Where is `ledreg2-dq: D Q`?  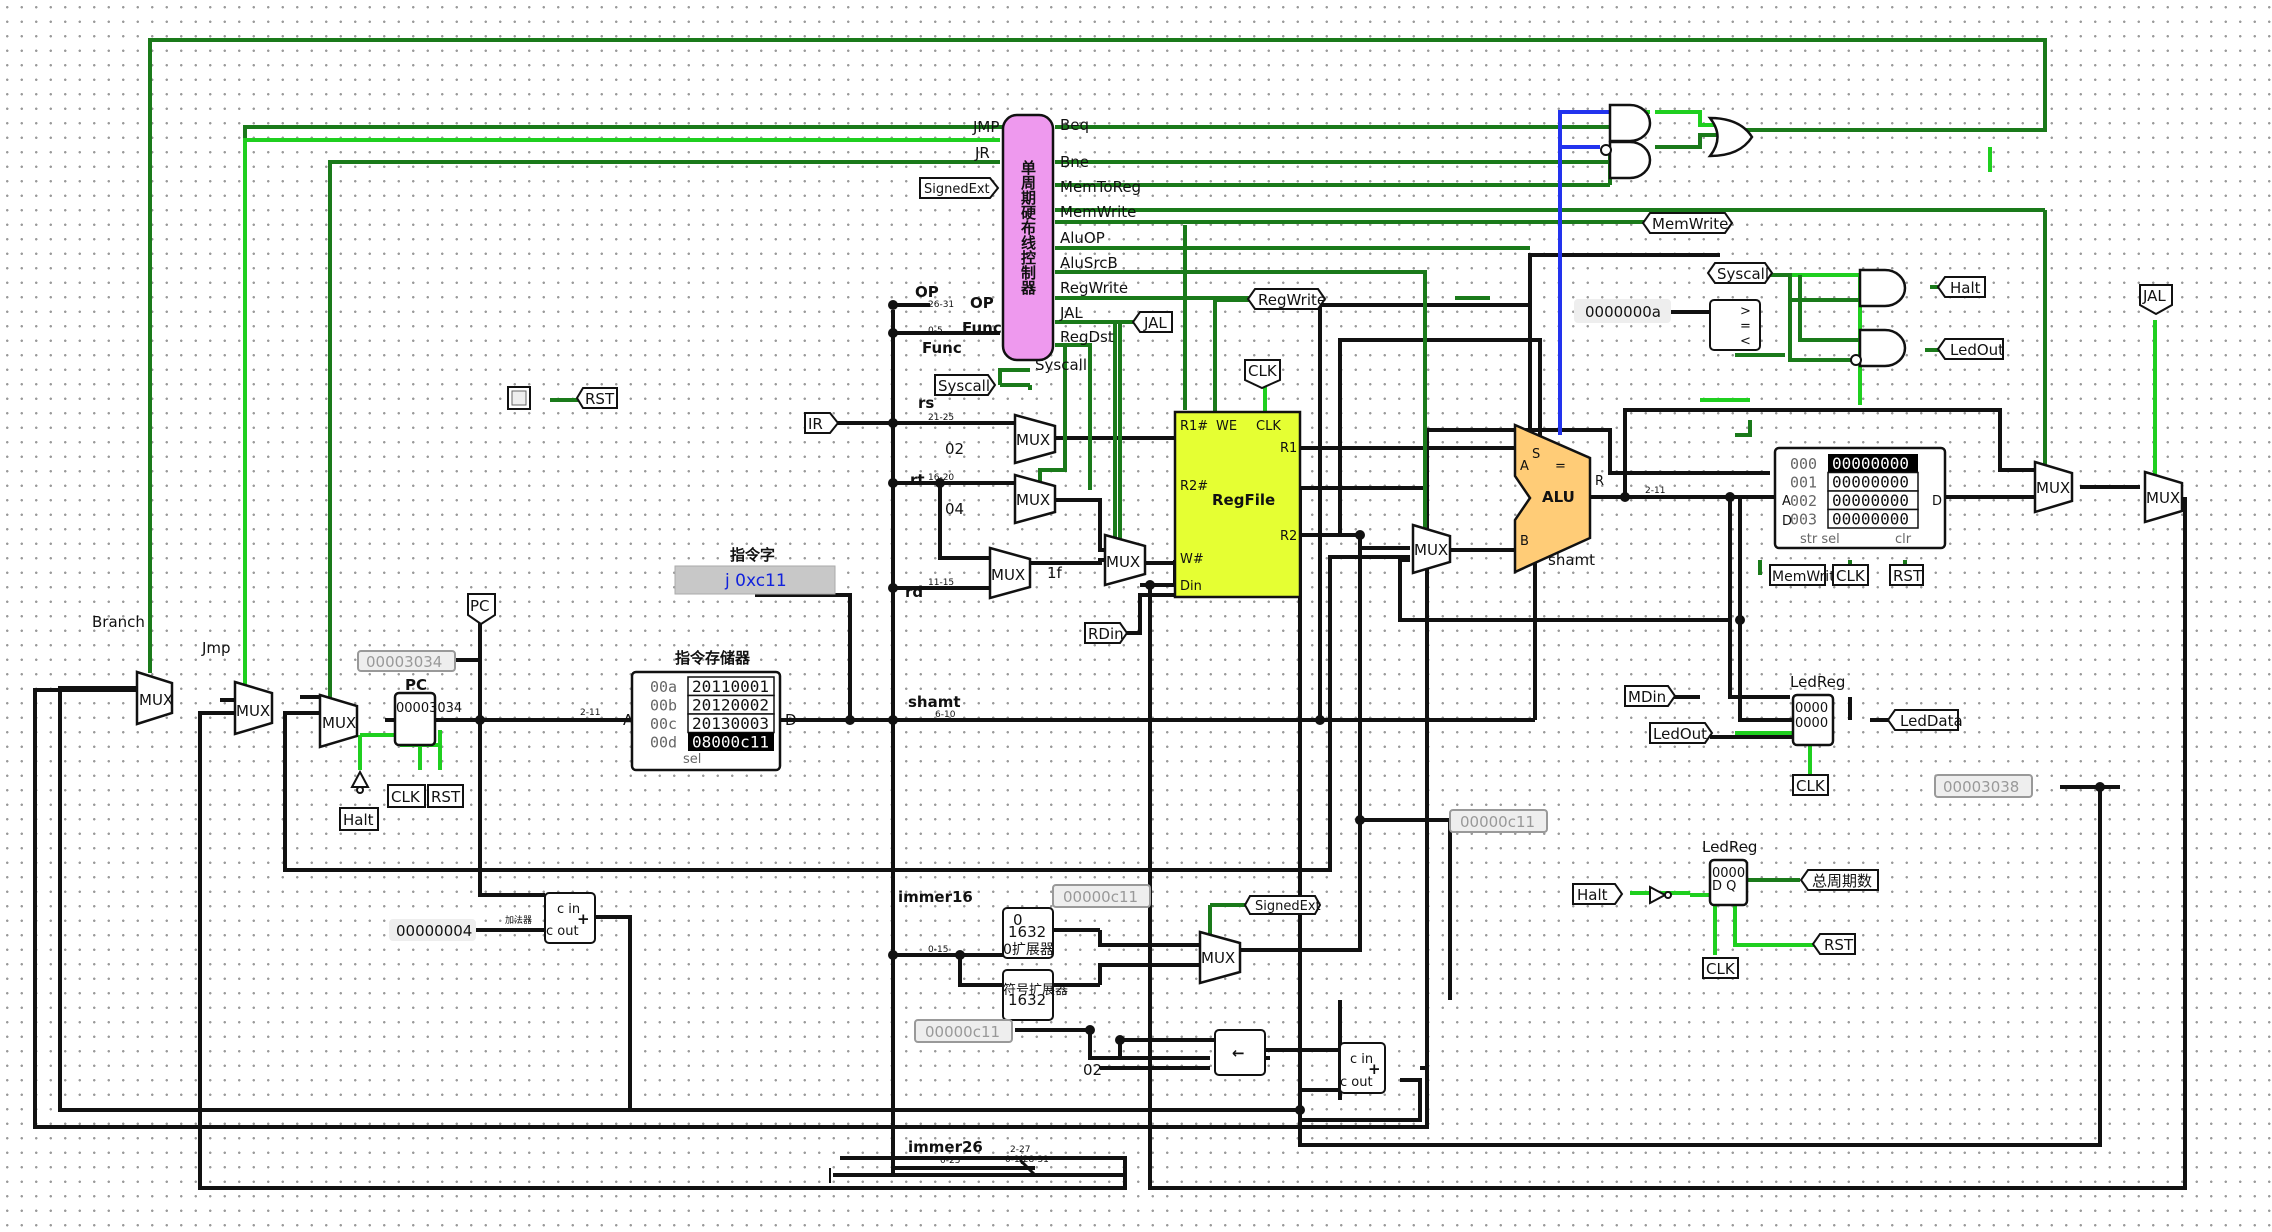 ledreg2-dq: D Q is located at coordinates (1724, 886).